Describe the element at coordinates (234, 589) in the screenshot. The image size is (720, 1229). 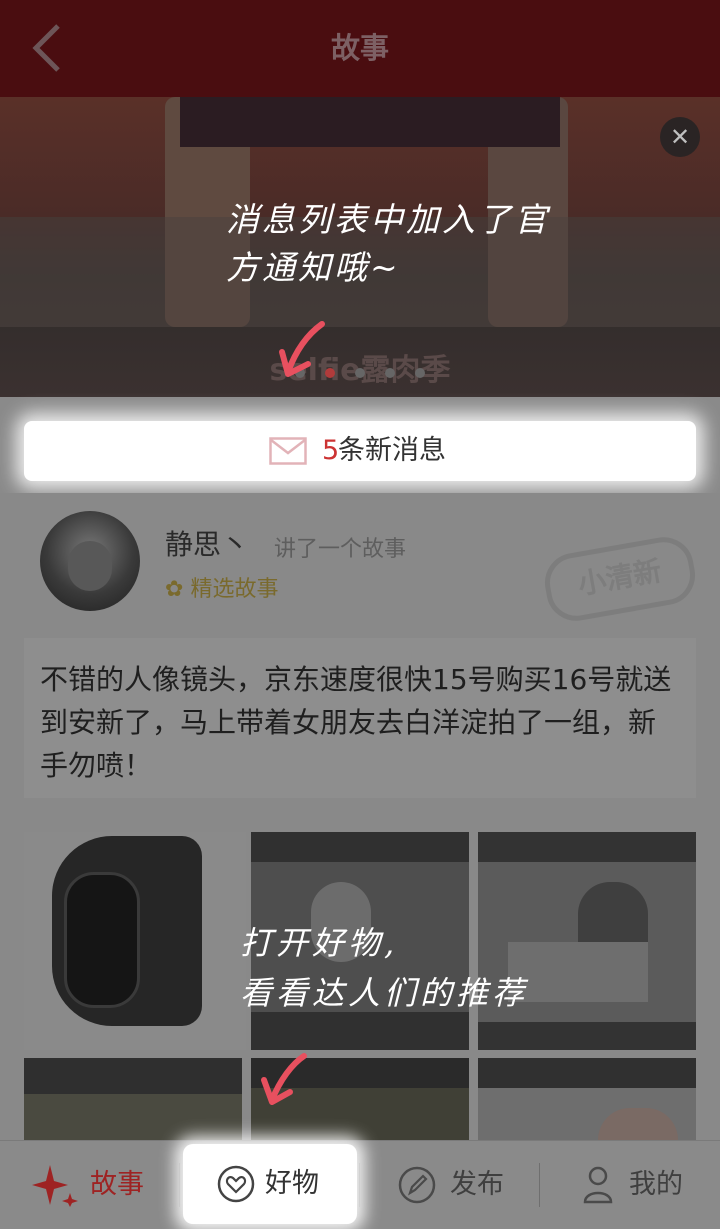
I see `featured-label: 精选故事` at that location.